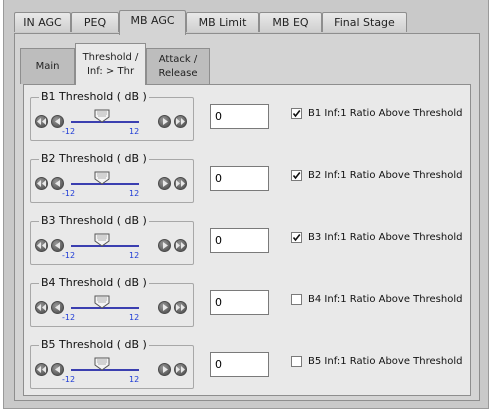 This screenshot has height=411, width=491. I want to click on tab-final-stage: Final Stage, so click(364, 22).